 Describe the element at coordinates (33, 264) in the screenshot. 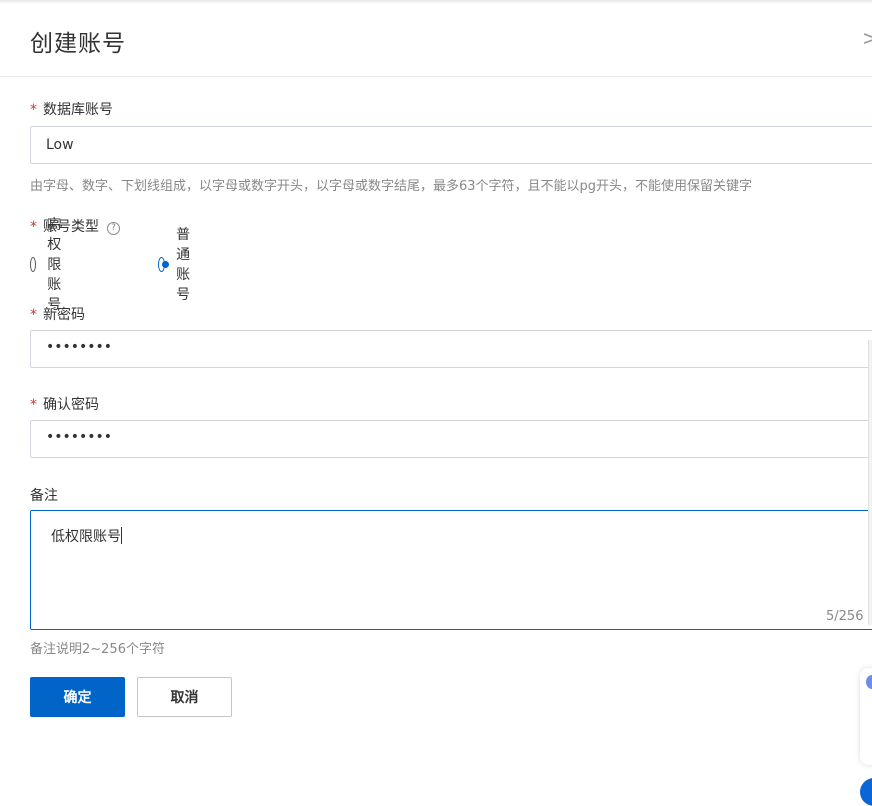

I see `radio-circle-unchecked` at that location.